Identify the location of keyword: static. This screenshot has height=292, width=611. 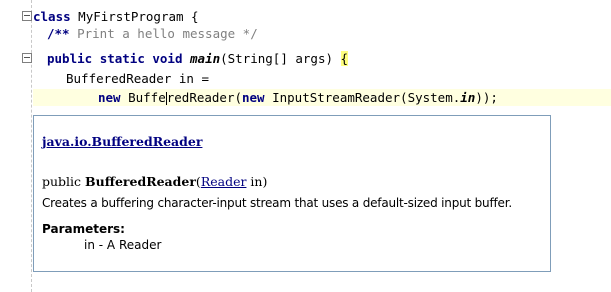
(122, 58).